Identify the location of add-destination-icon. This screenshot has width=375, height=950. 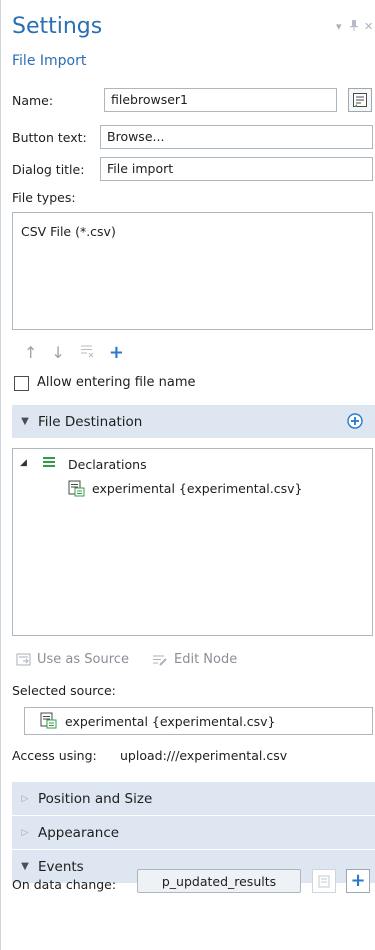
(355, 423).